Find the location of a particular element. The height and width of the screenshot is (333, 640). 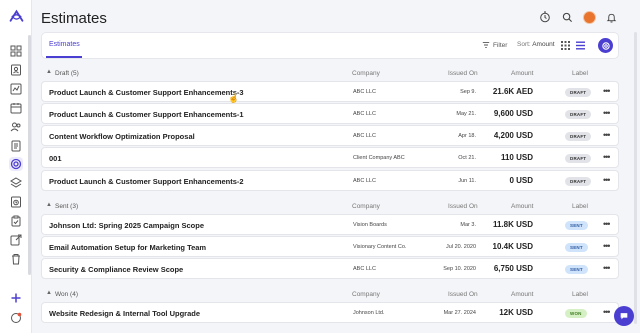

invoice-icon is located at coordinates (16, 146).